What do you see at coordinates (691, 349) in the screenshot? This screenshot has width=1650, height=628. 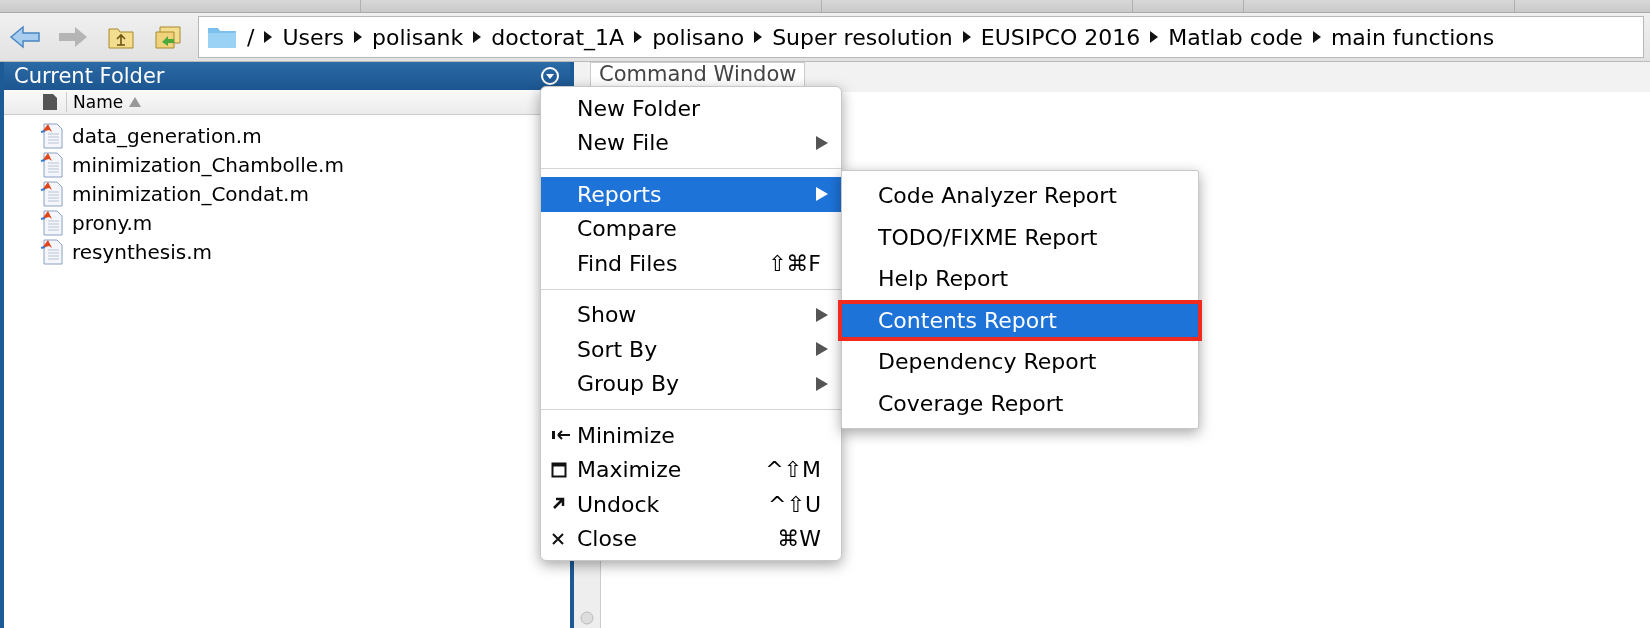 I see `menu-item: Sort By` at bounding box center [691, 349].